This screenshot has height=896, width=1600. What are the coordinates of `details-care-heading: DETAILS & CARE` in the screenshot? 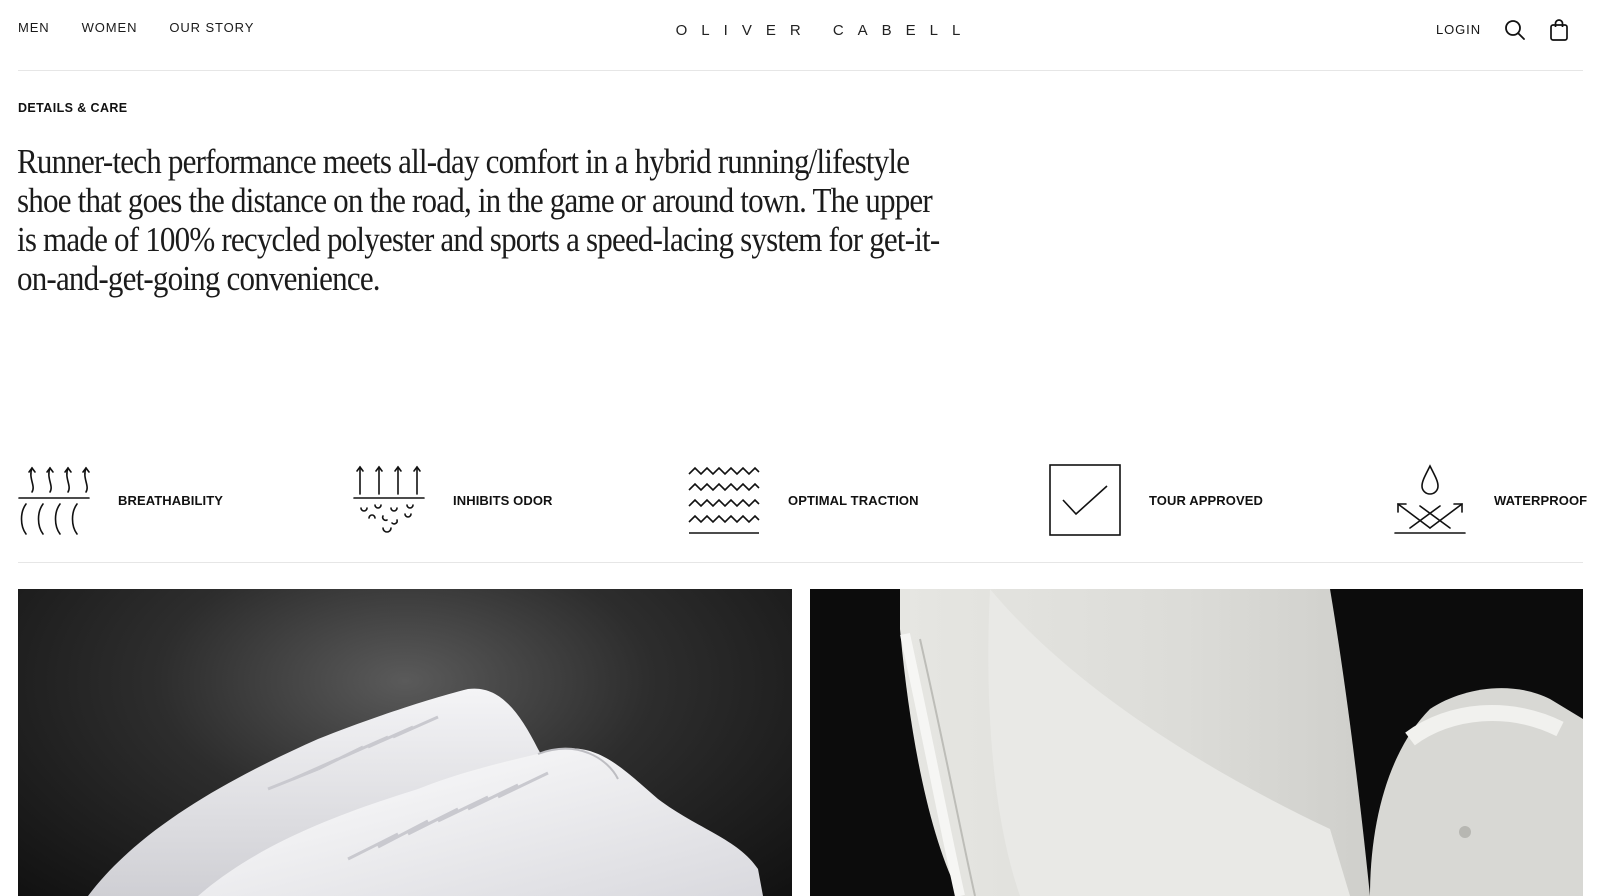 It's located at (73, 108).